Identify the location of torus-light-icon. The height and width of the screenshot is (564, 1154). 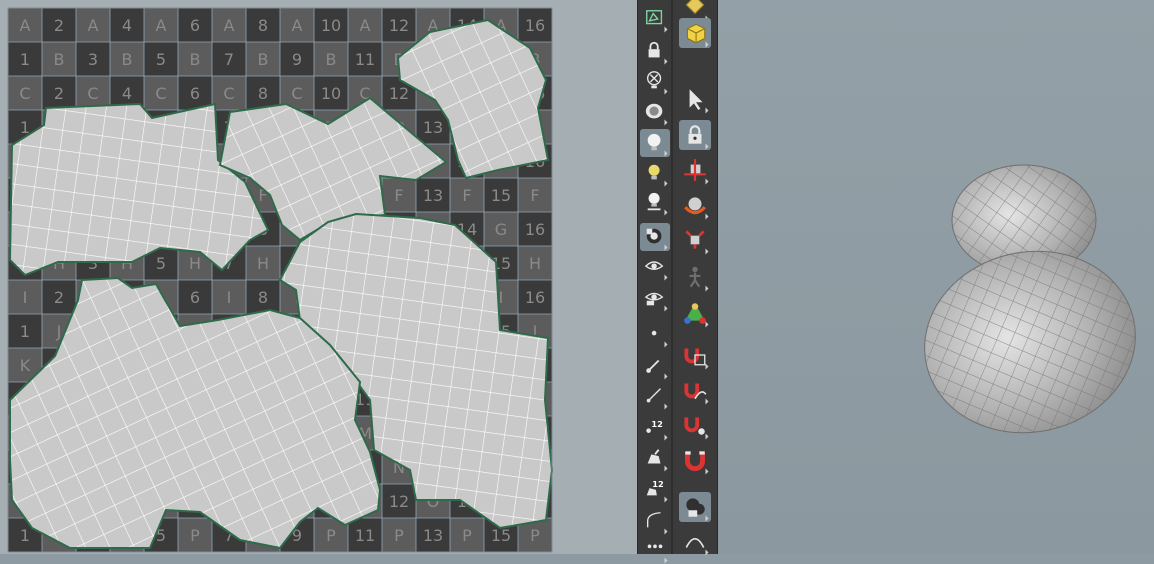
(654, 111).